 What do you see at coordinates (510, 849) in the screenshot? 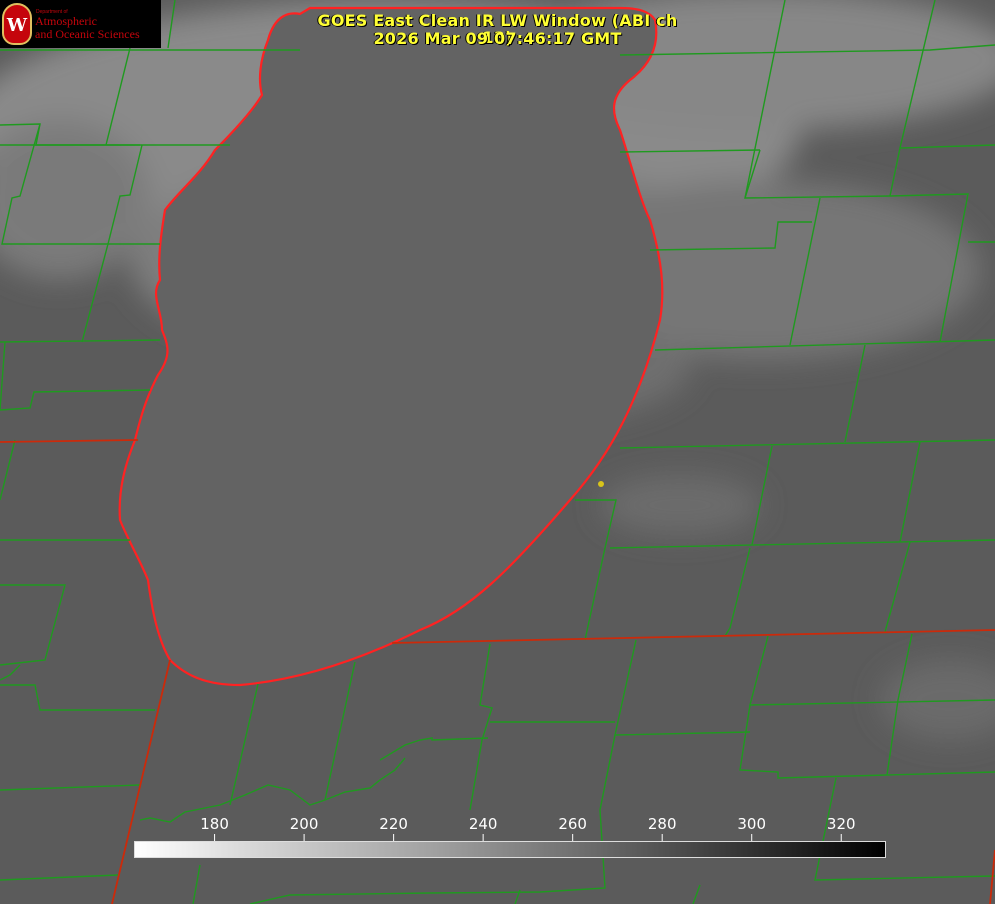
I see `colorbar` at bounding box center [510, 849].